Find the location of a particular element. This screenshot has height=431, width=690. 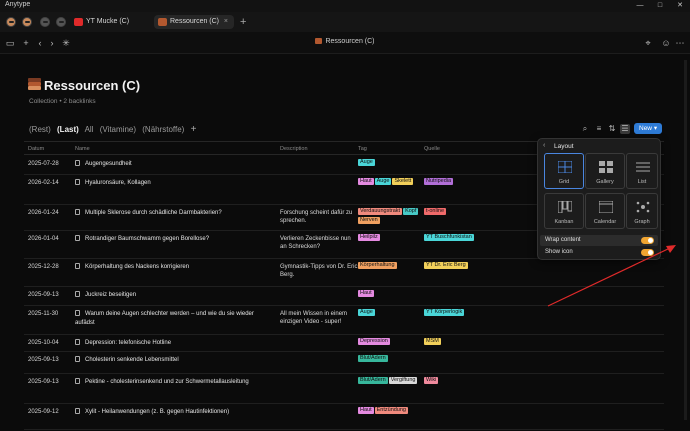

pin-icon: ⌖ is located at coordinates (648, 43).